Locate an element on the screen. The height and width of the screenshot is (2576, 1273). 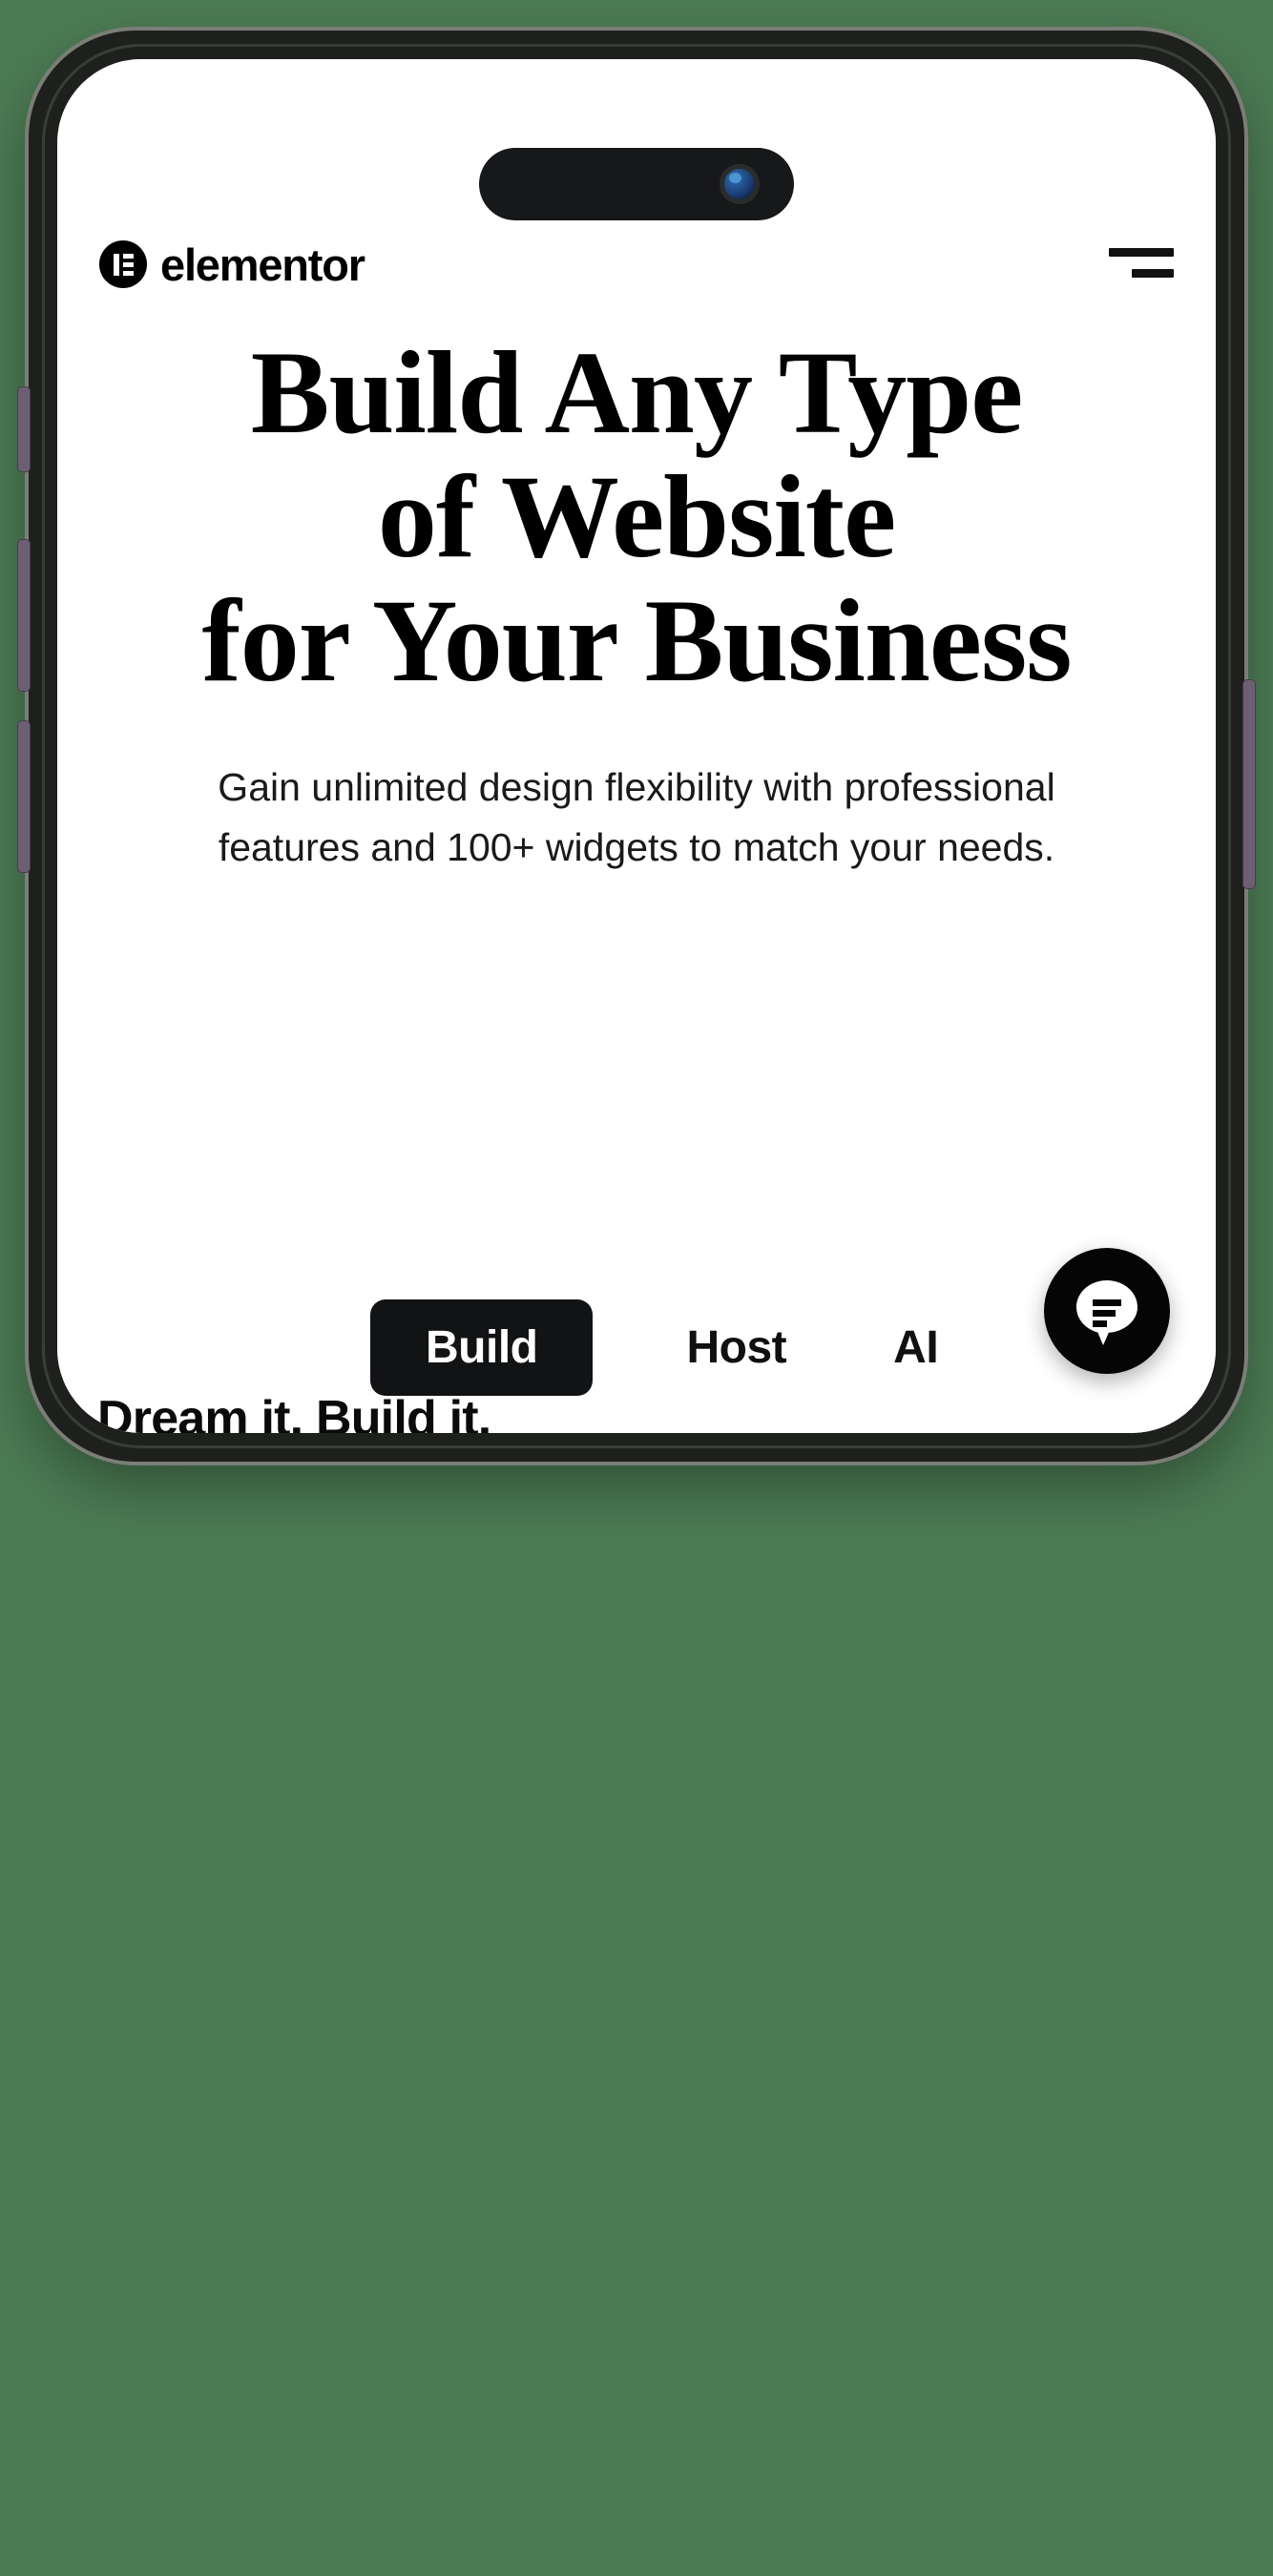
tab-host: Host is located at coordinates (736, 1347).